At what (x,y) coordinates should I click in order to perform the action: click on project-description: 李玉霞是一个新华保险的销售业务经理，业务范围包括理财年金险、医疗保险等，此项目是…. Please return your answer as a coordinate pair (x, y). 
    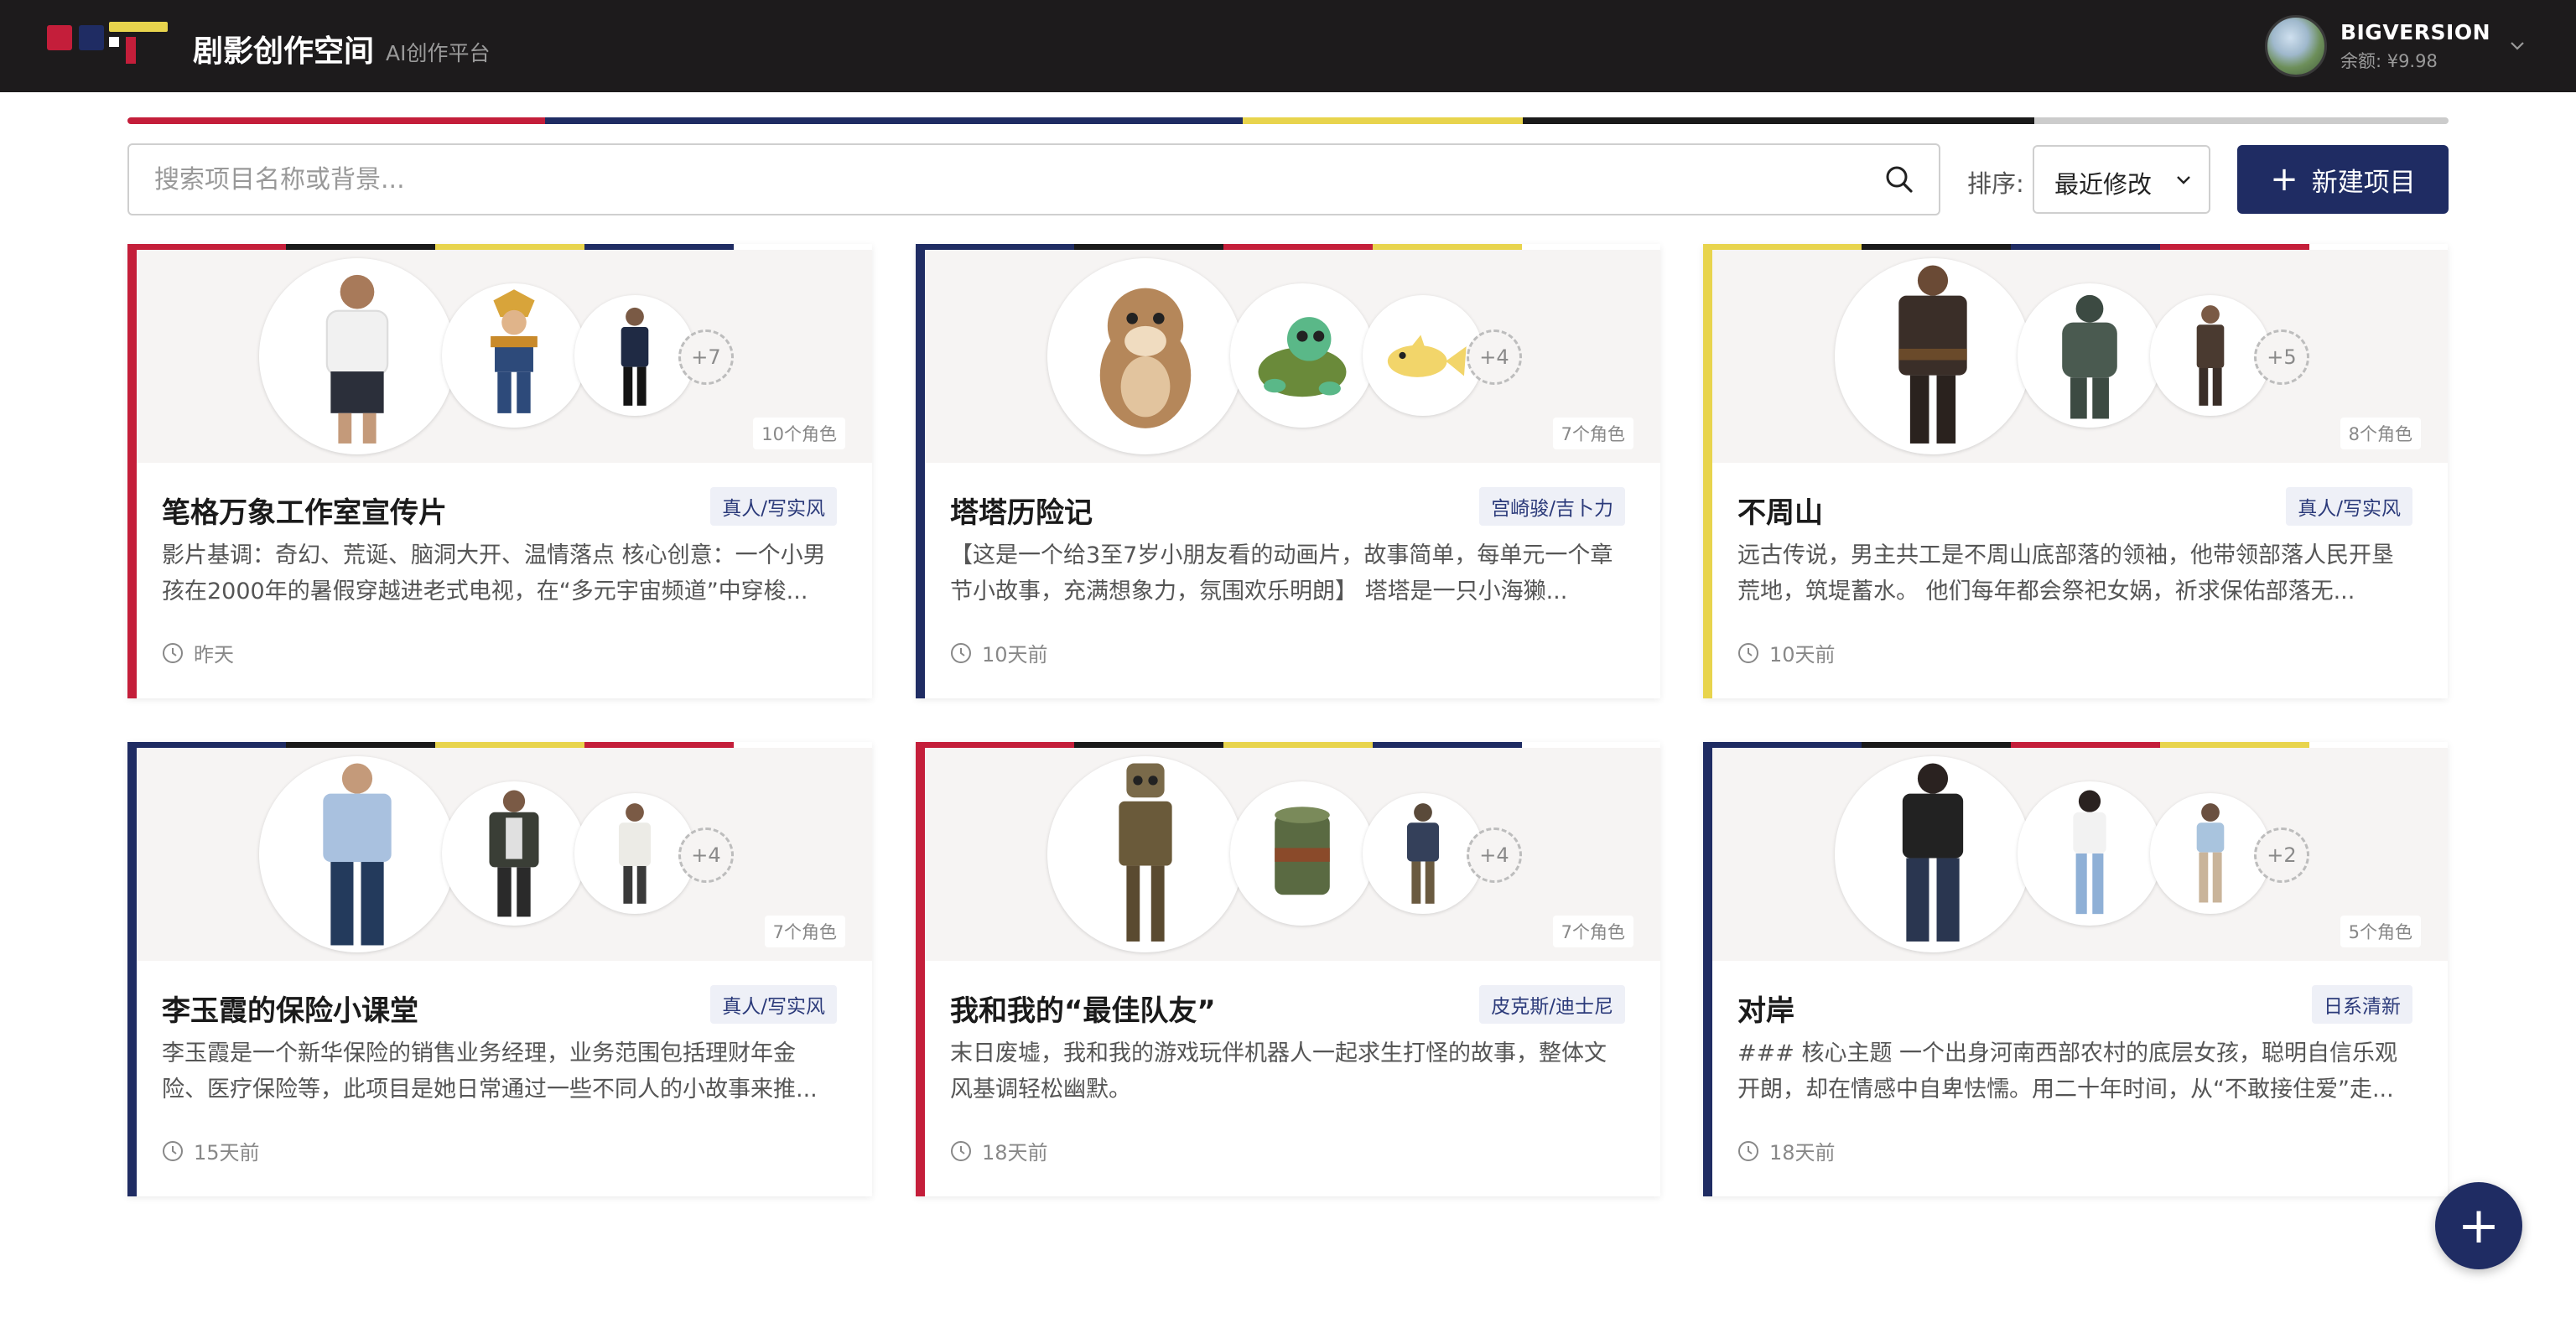
    Looking at the image, I should click on (490, 1071).